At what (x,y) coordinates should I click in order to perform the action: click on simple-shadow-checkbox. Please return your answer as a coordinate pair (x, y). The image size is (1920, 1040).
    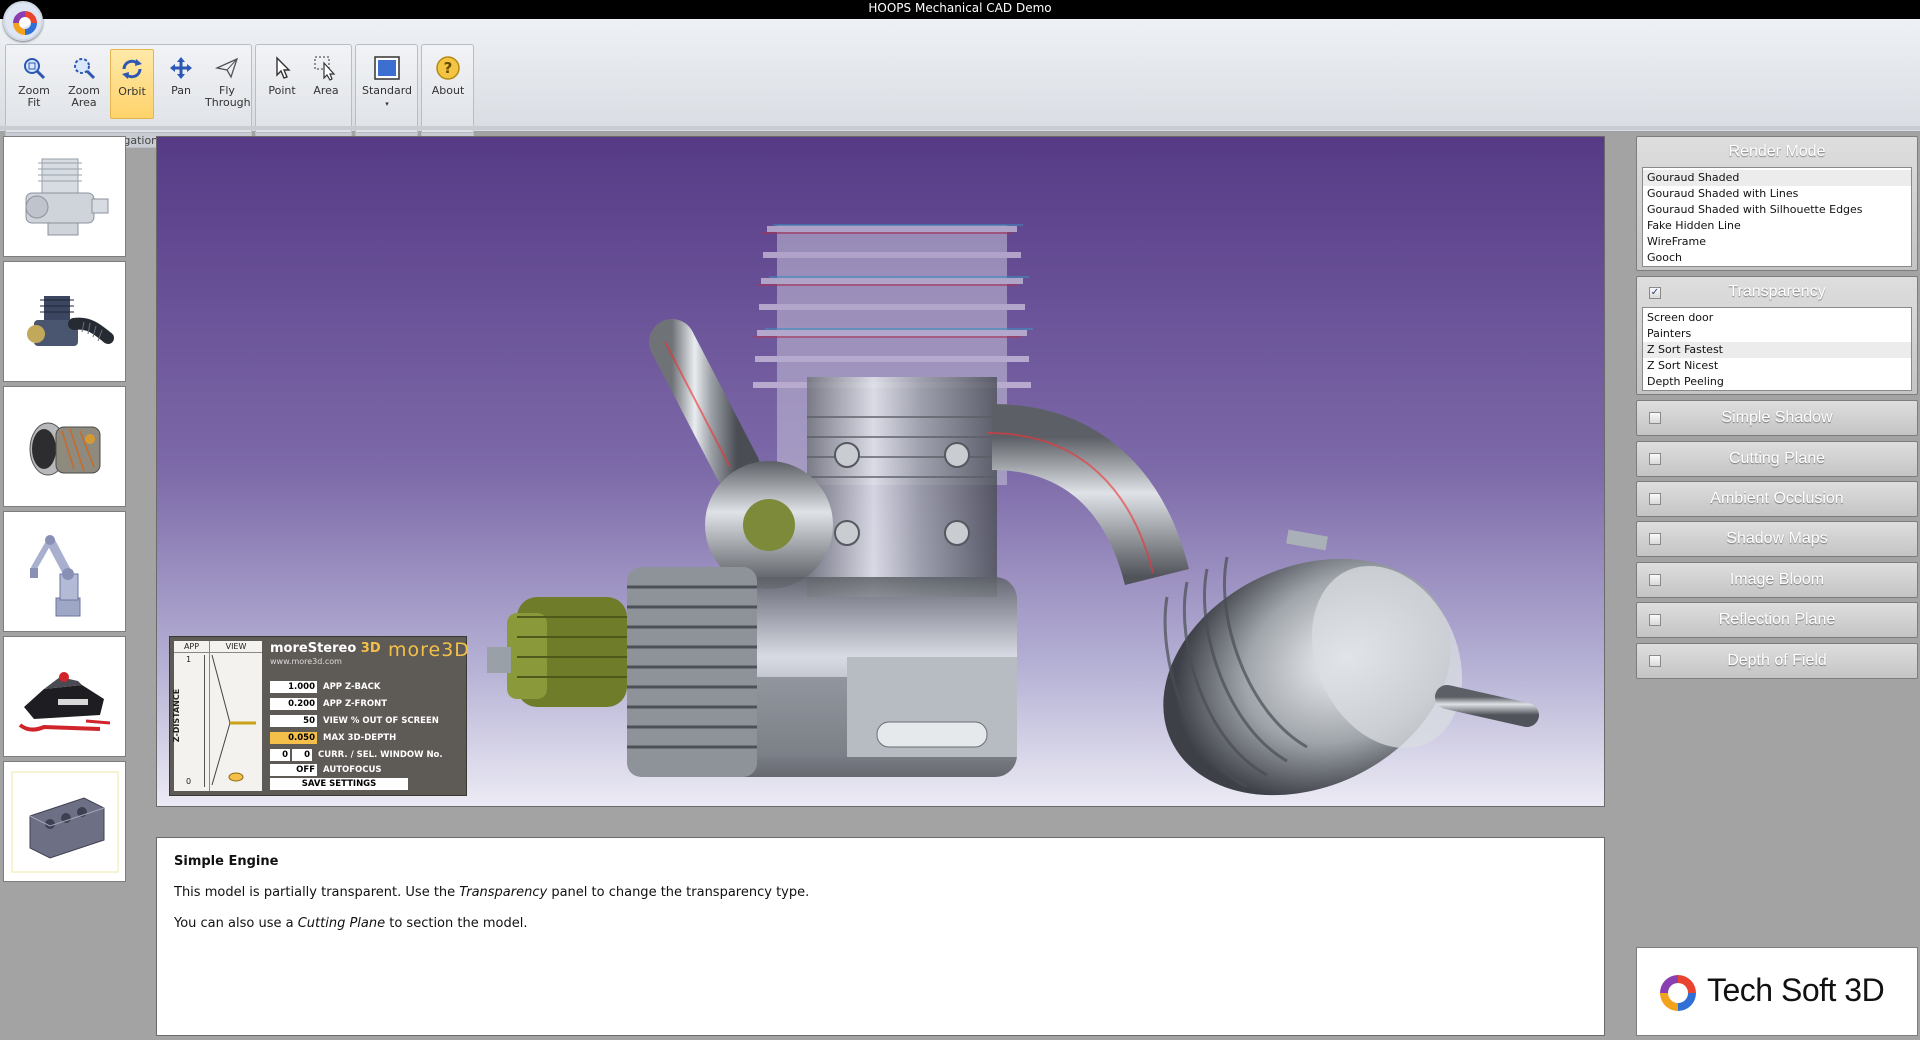
    Looking at the image, I should click on (1655, 418).